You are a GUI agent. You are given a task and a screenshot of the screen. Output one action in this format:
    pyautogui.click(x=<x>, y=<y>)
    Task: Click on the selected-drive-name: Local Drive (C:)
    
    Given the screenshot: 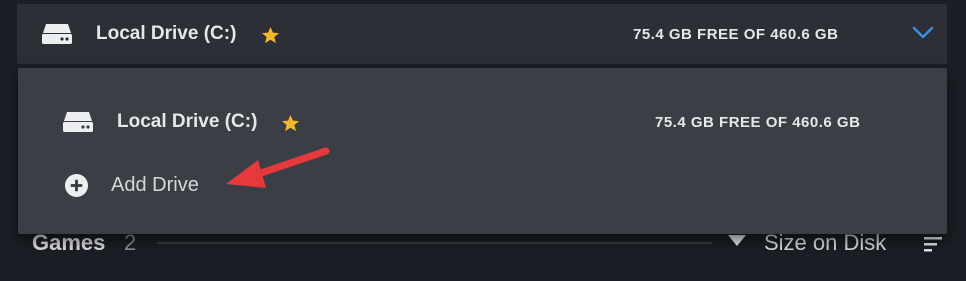 What is the action you would take?
    pyautogui.click(x=166, y=33)
    